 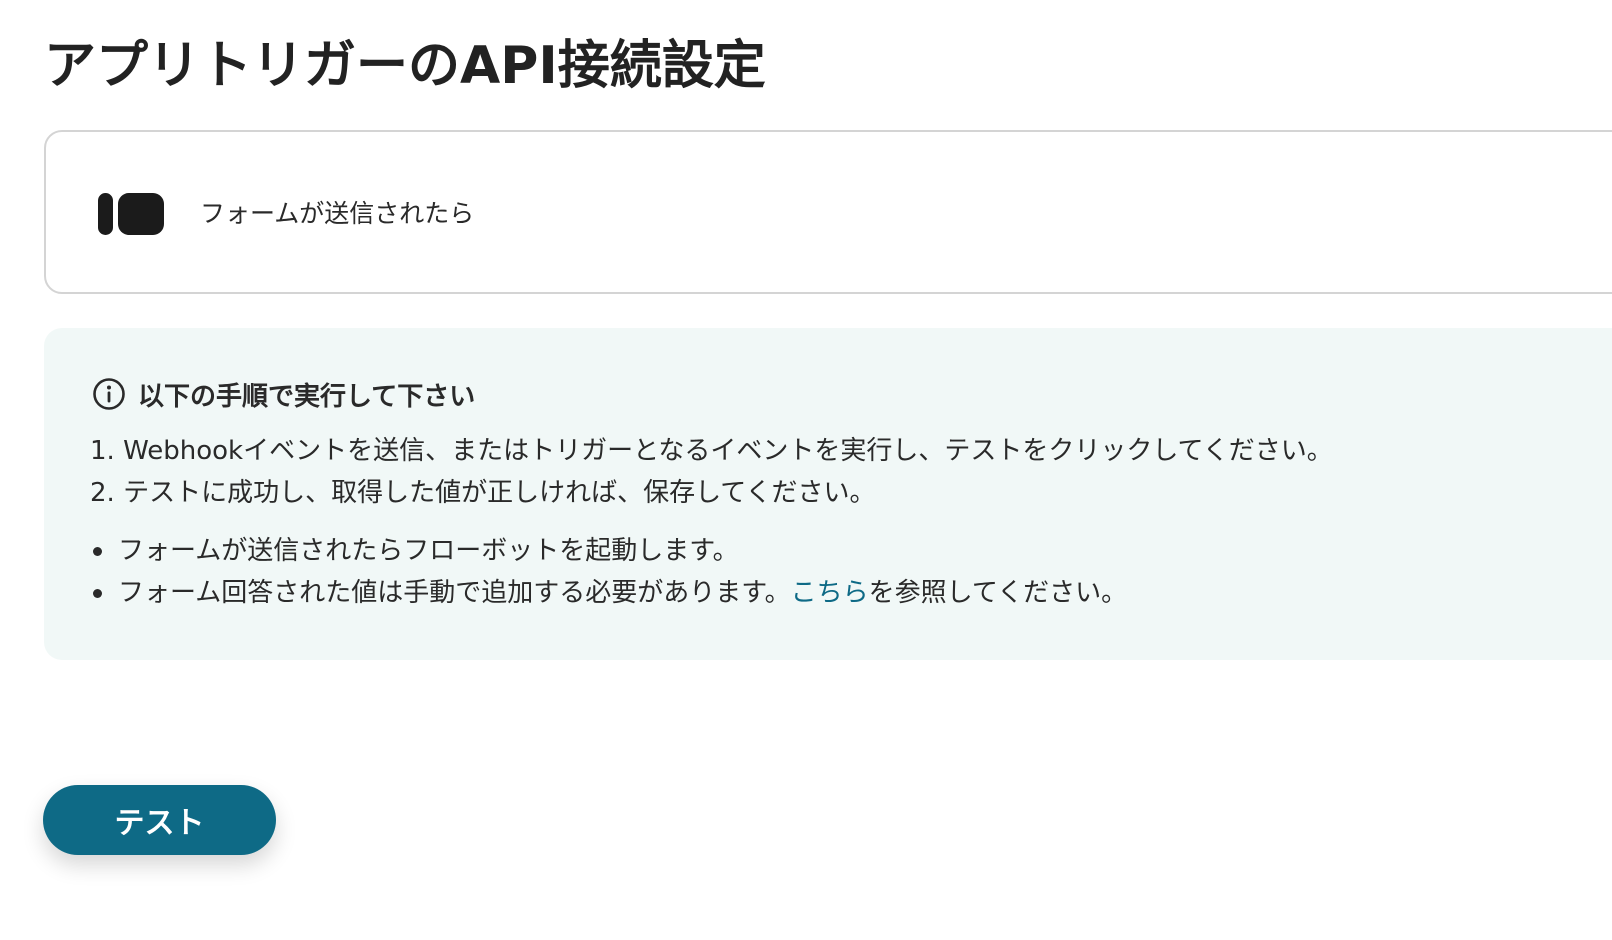 I want to click on page-title: アプリトリガーのAPI接続設定, so click(x=405, y=66).